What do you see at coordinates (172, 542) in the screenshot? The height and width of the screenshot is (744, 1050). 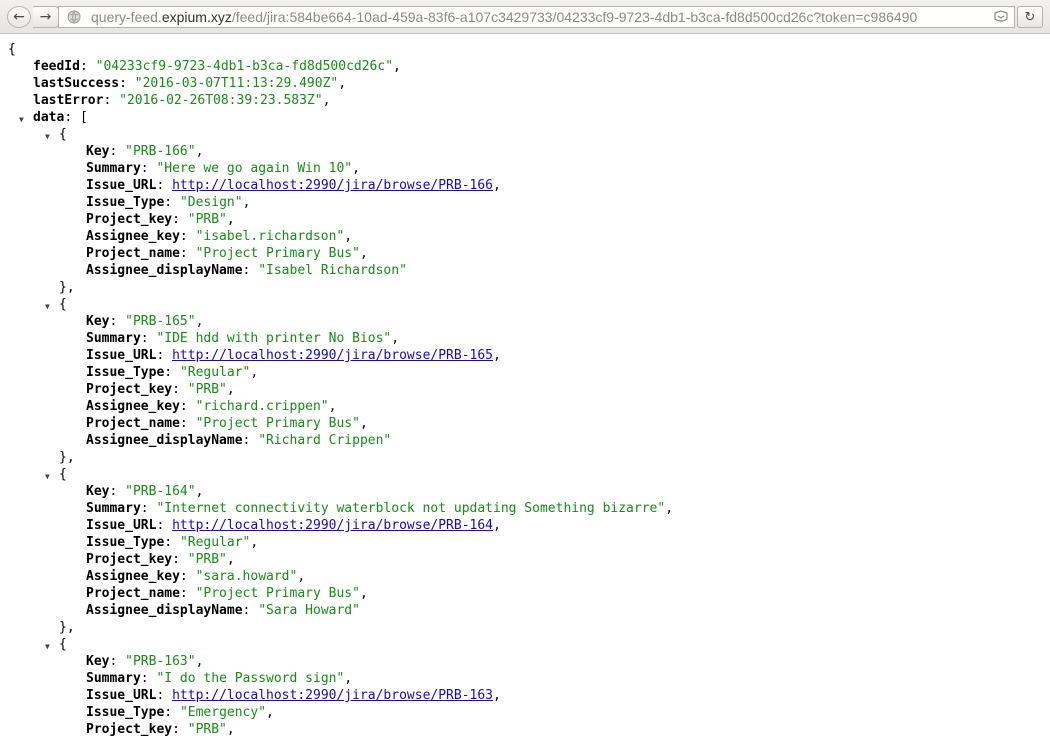 I see `item-field-row: Issue_Type: "Regular",` at bounding box center [172, 542].